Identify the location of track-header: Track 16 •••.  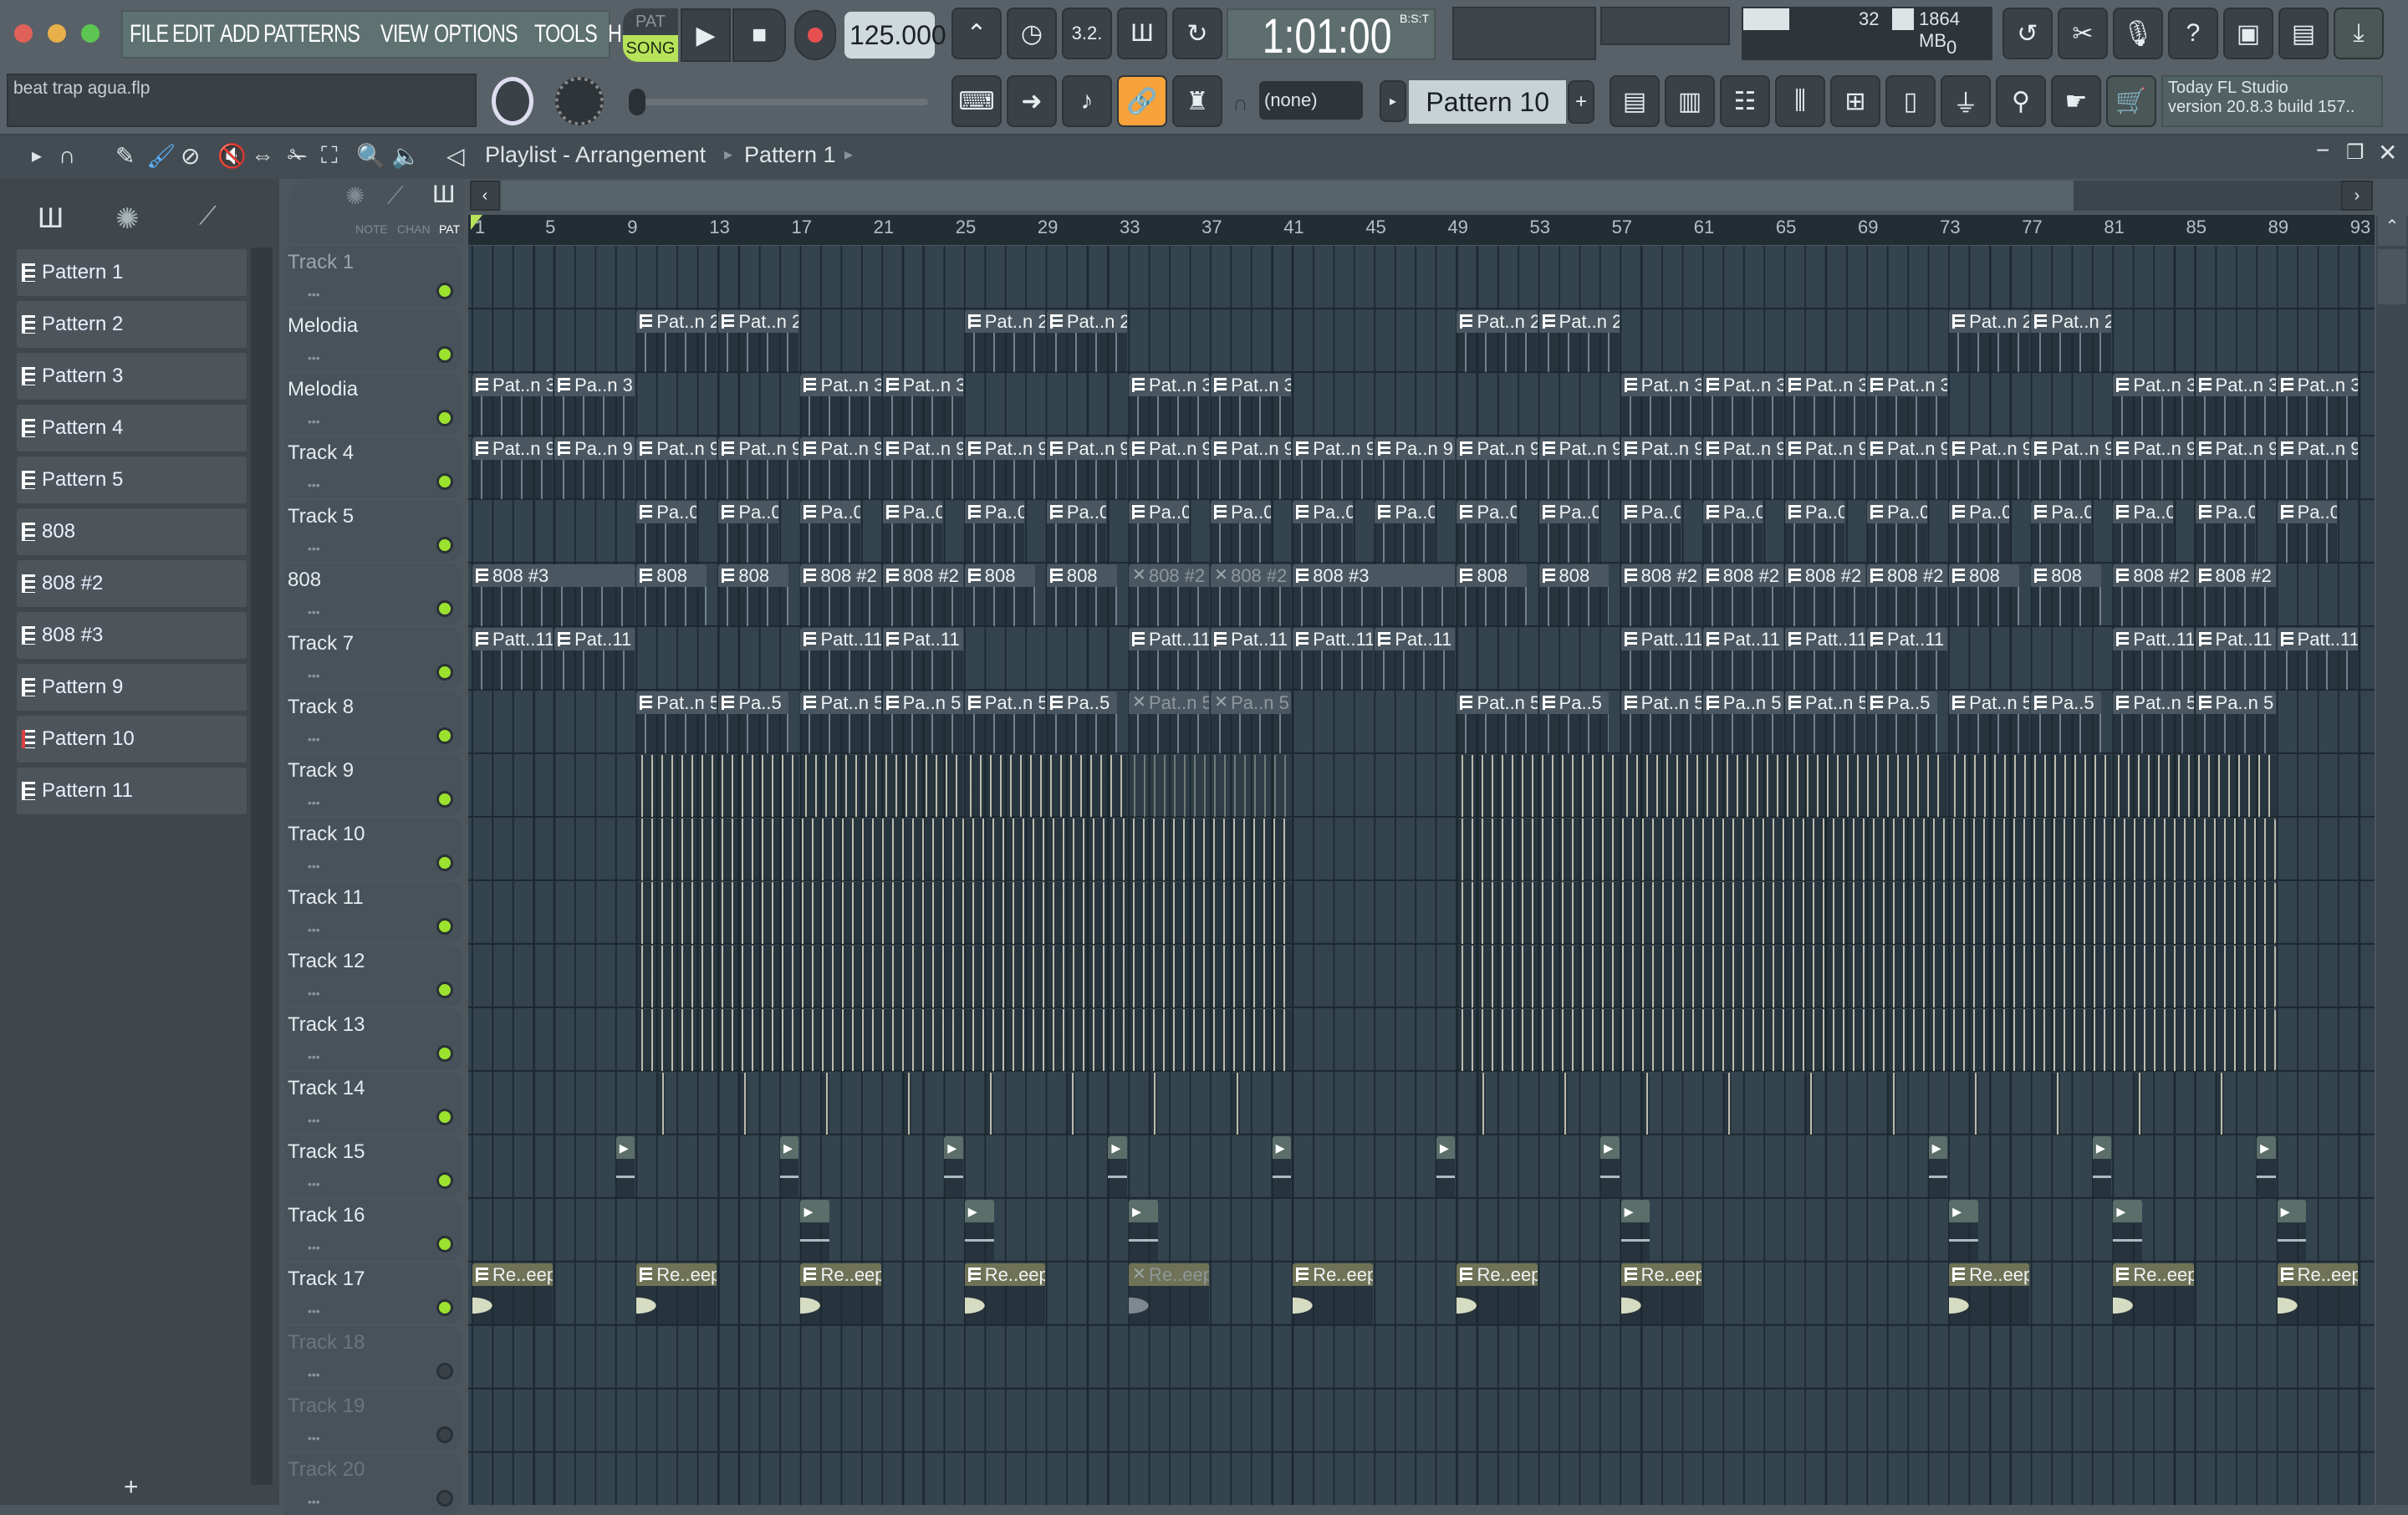
(373, 1230).